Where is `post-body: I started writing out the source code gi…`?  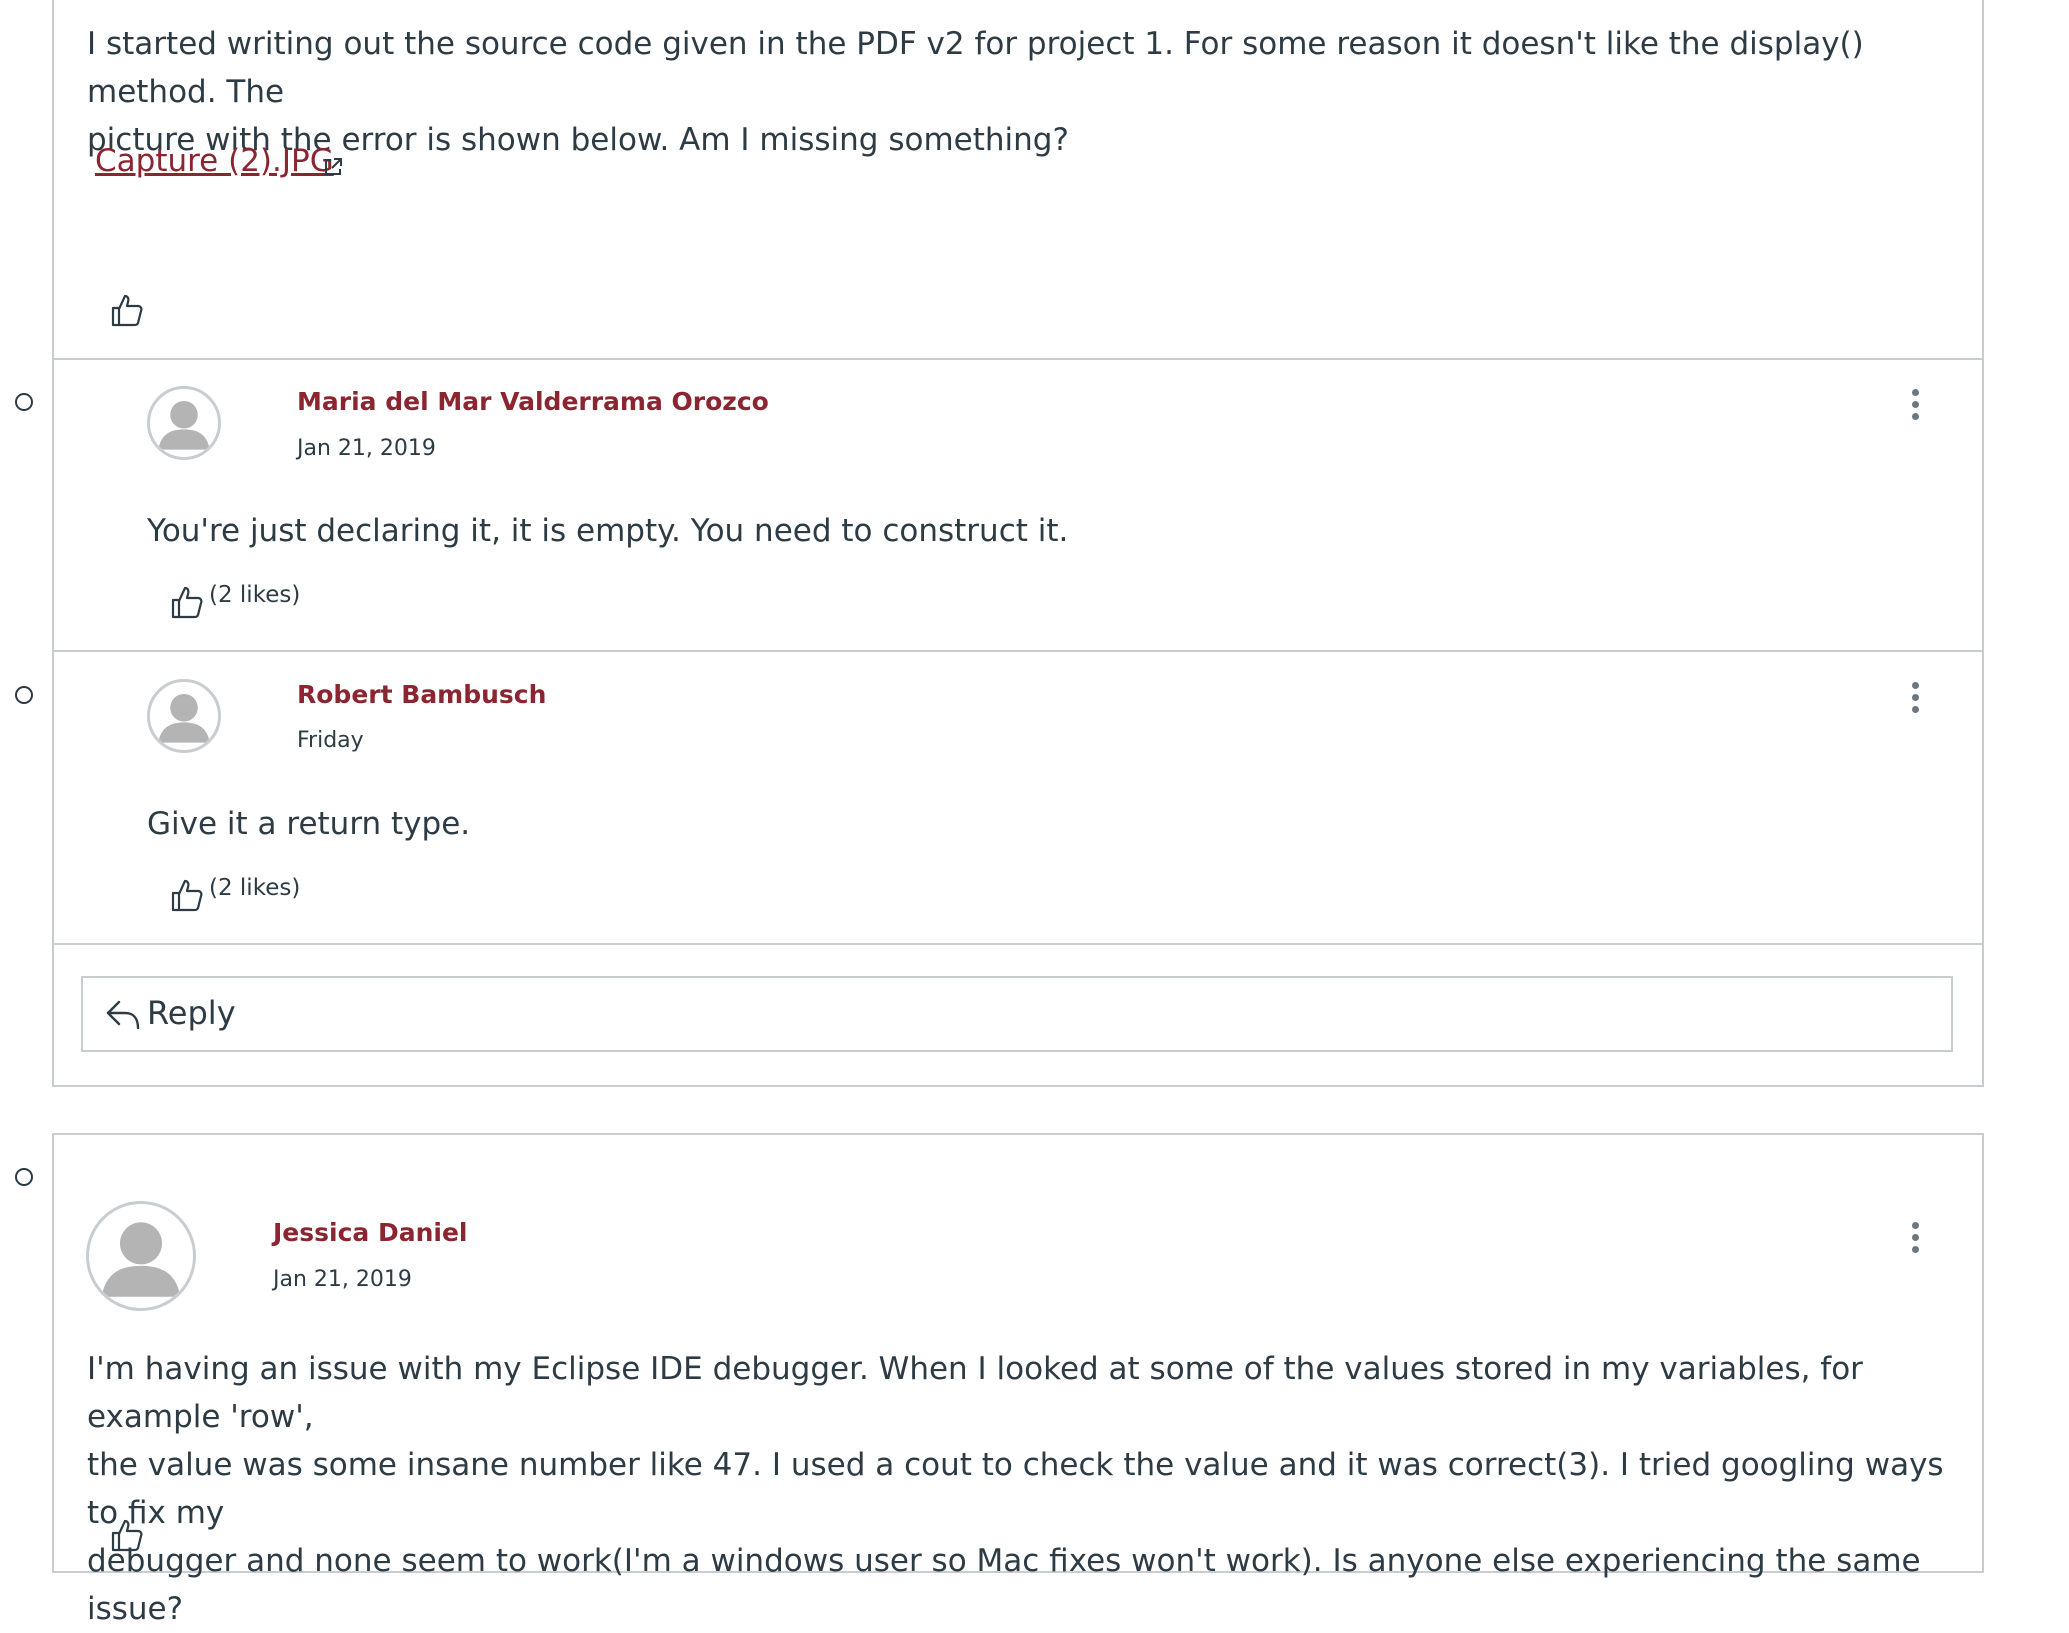 post-body: I started writing out the source code gi… is located at coordinates (975, 92).